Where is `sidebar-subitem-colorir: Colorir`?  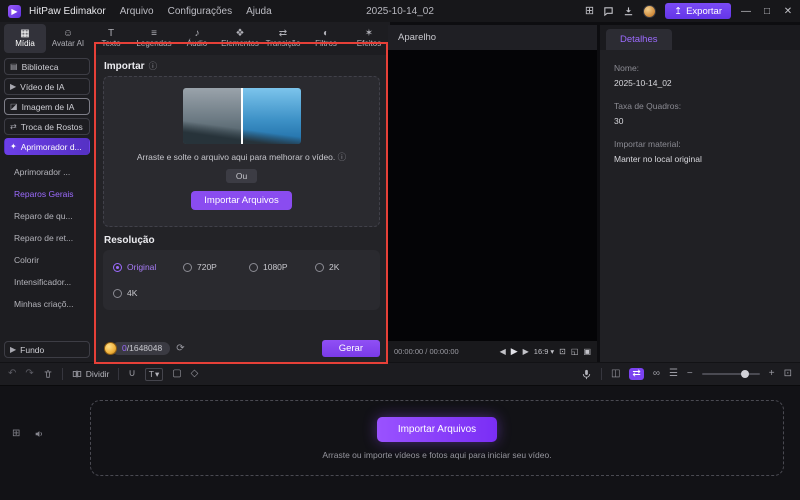
sidebar-subitem-colorir: Colorir is located at coordinates (47, 260).